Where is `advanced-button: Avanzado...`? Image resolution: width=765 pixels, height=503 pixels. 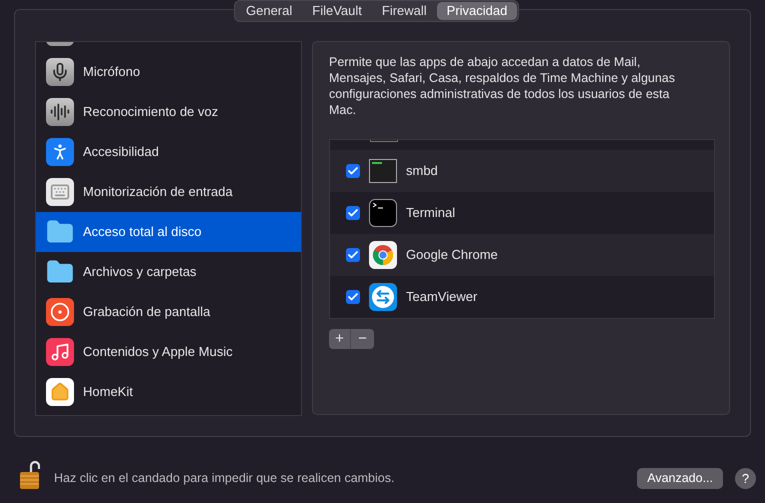 advanced-button: Avanzado... is located at coordinates (680, 478).